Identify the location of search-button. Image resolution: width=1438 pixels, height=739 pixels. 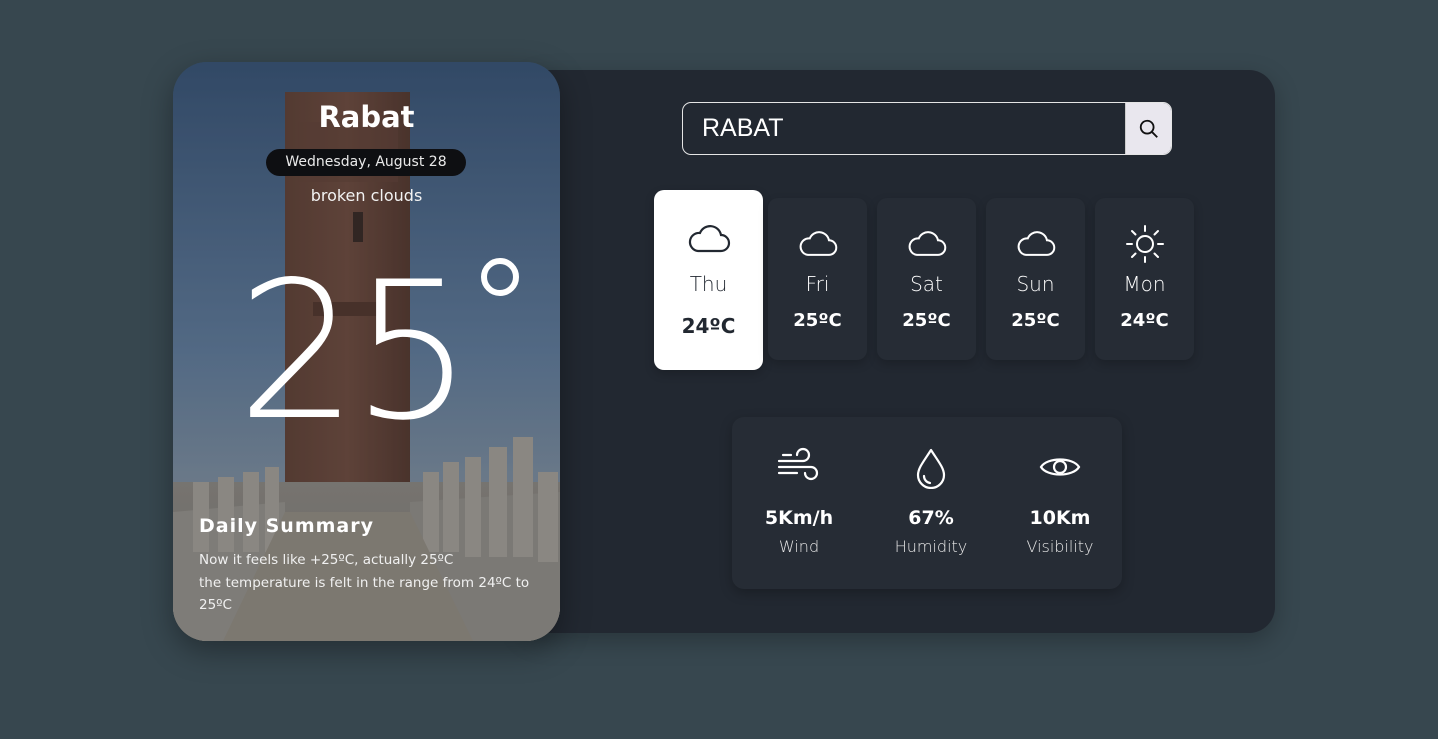
(1148, 128).